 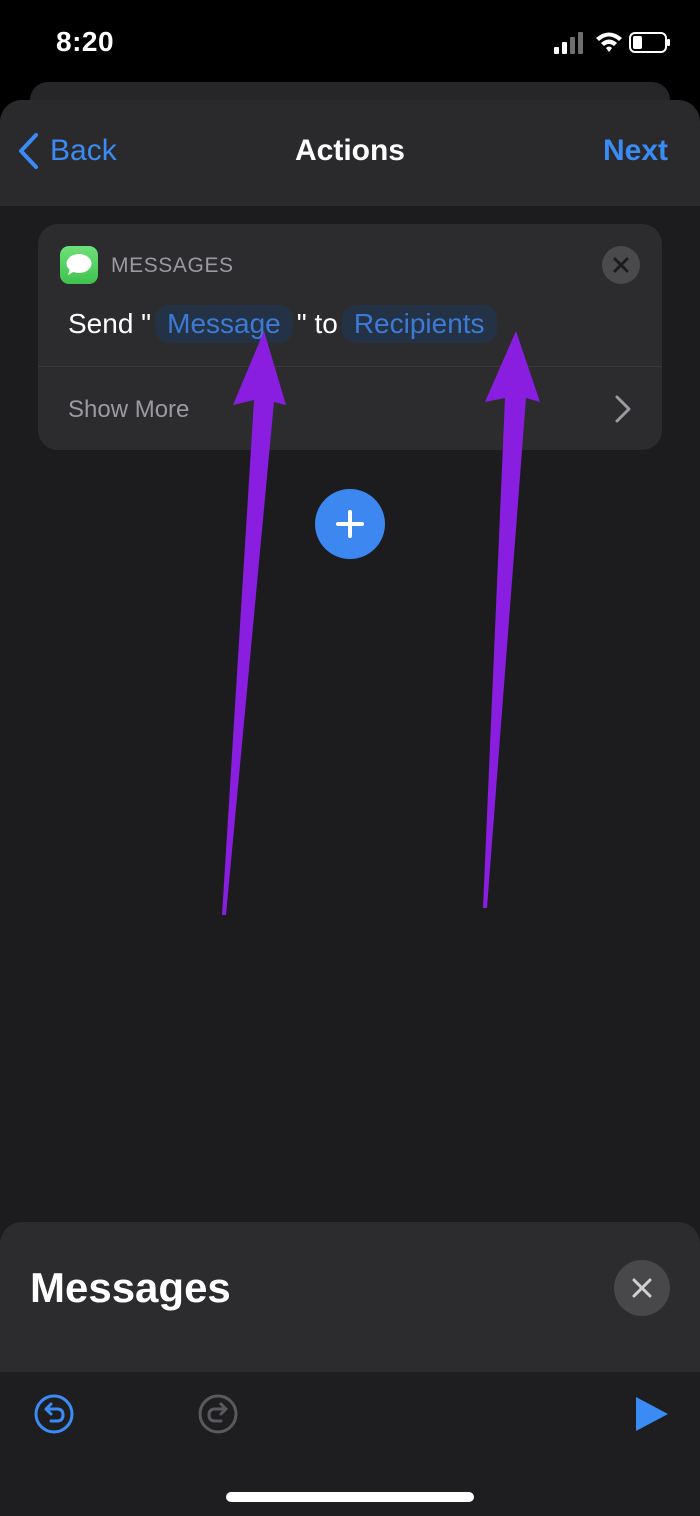 What do you see at coordinates (130, 1287) in the screenshot?
I see `panel-title: Messages` at bounding box center [130, 1287].